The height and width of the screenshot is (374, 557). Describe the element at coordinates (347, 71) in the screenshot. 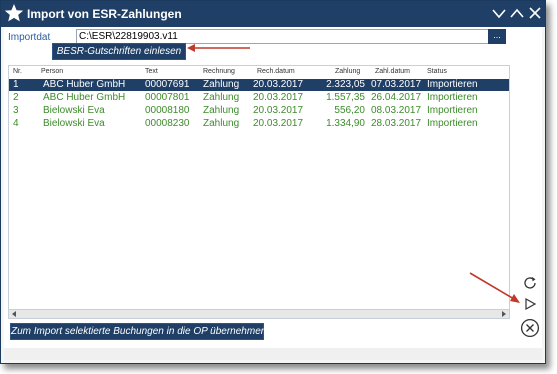

I see `header-payment: Zahlung` at that location.